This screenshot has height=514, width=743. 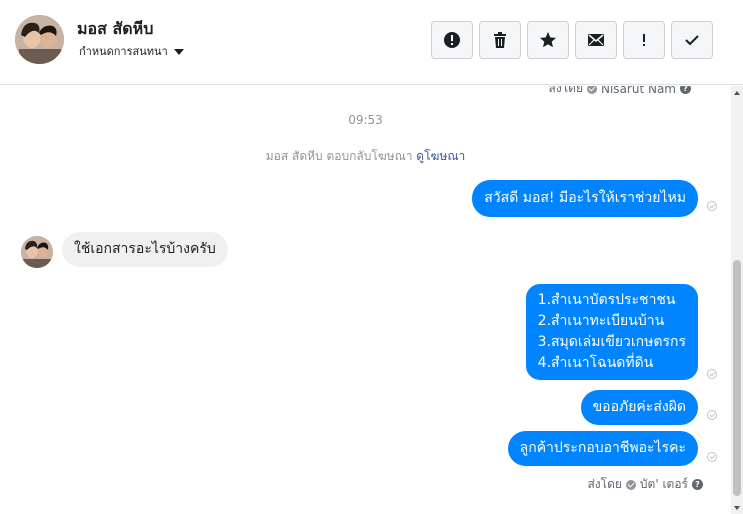 I want to click on contact-name: มอส สัดหีบ, so click(x=115, y=29).